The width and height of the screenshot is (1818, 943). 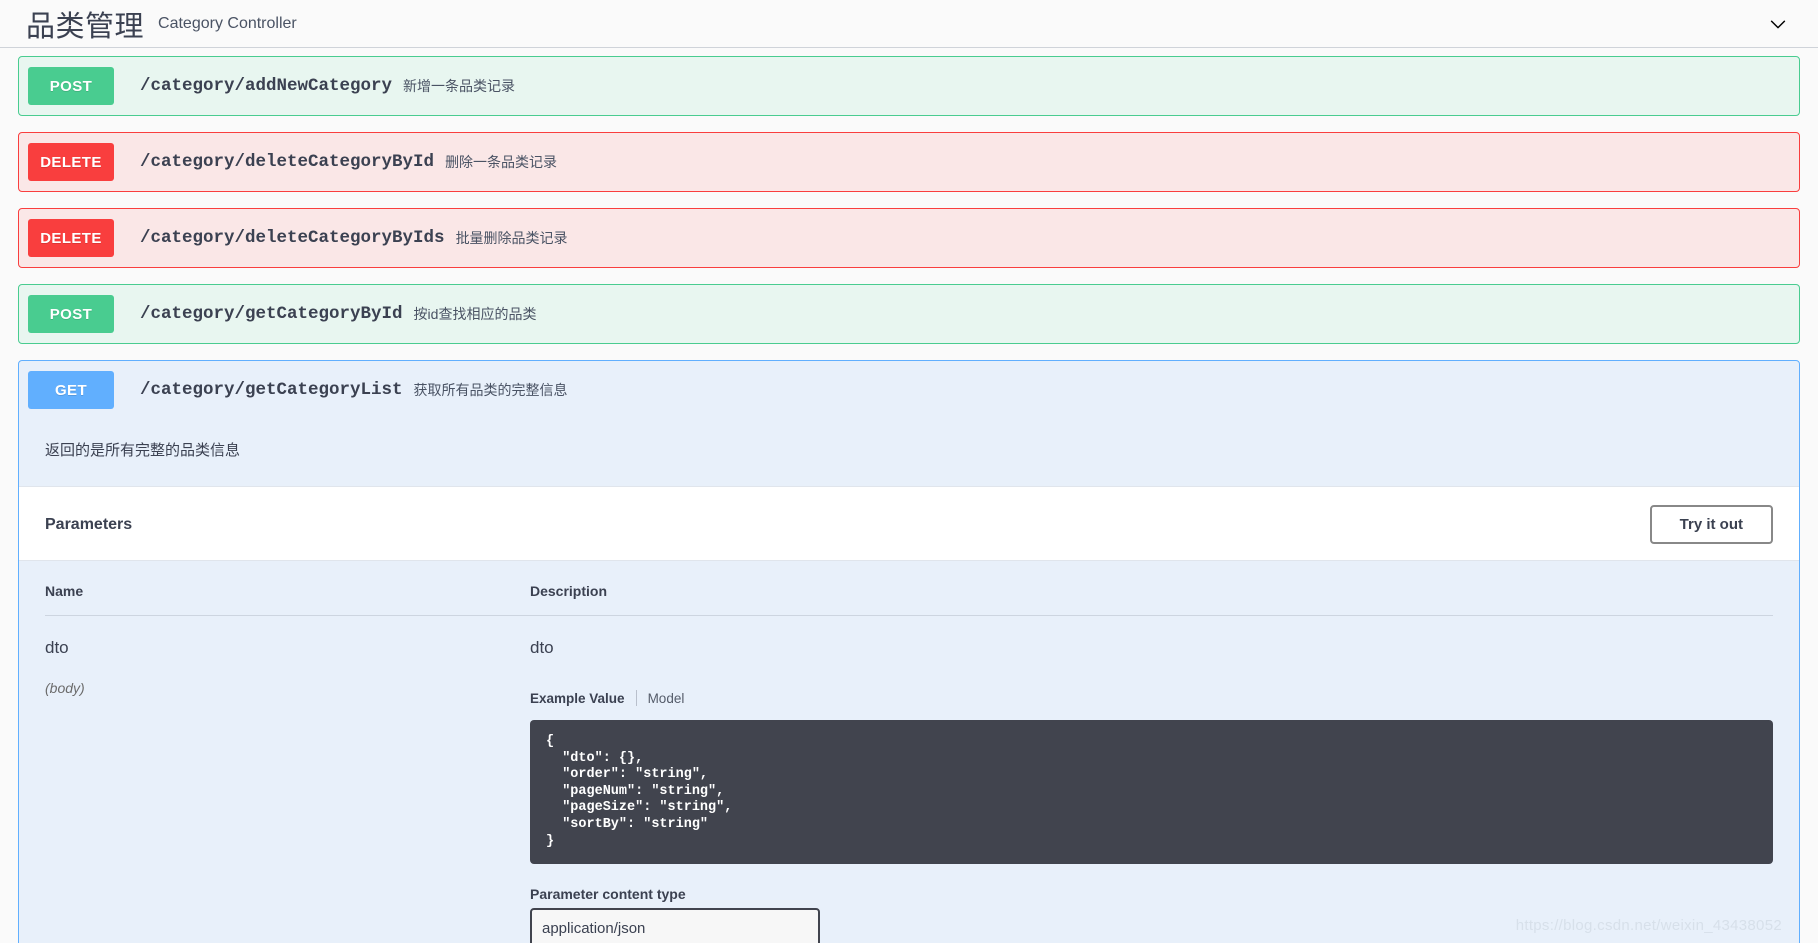 What do you see at coordinates (501, 162) in the screenshot?
I see `operation-description: 删除一条品类记录` at bounding box center [501, 162].